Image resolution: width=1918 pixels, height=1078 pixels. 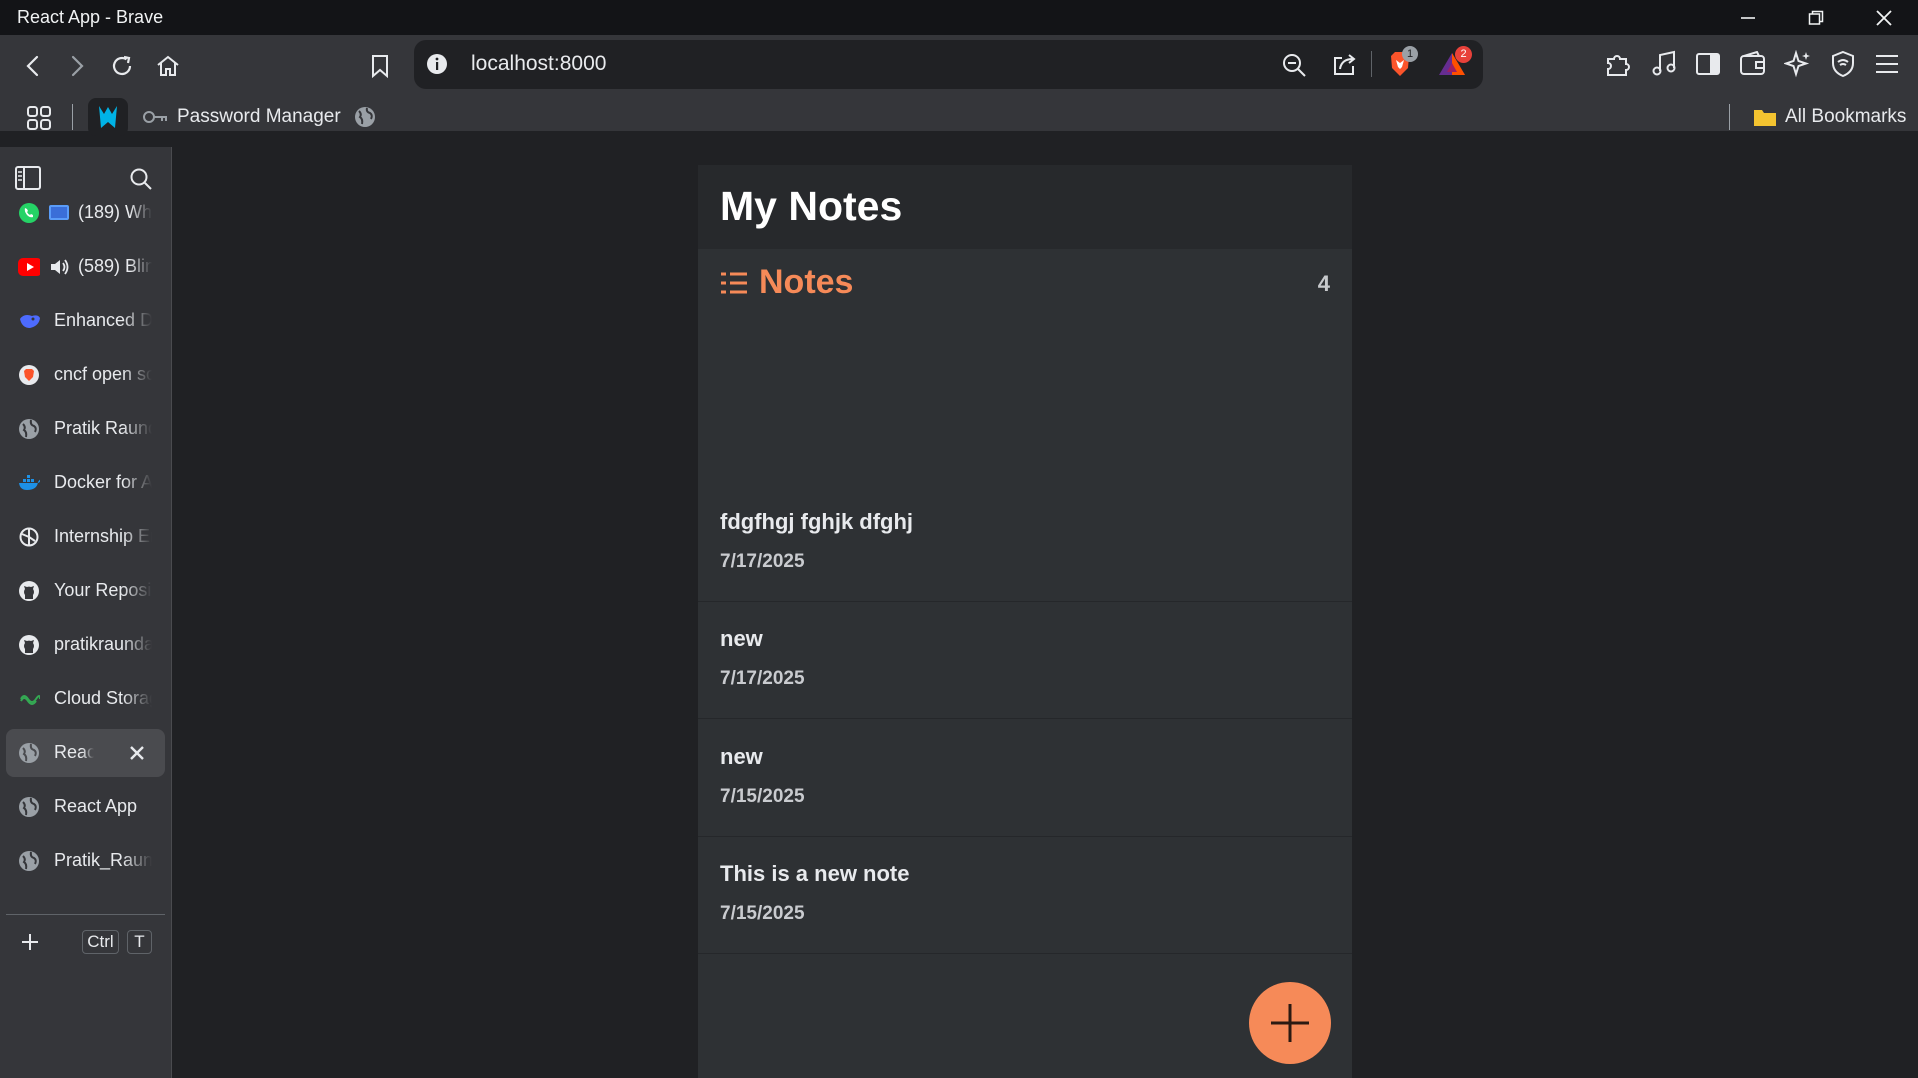 I want to click on note-date: 7/15/2025, so click(x=762, y=796).